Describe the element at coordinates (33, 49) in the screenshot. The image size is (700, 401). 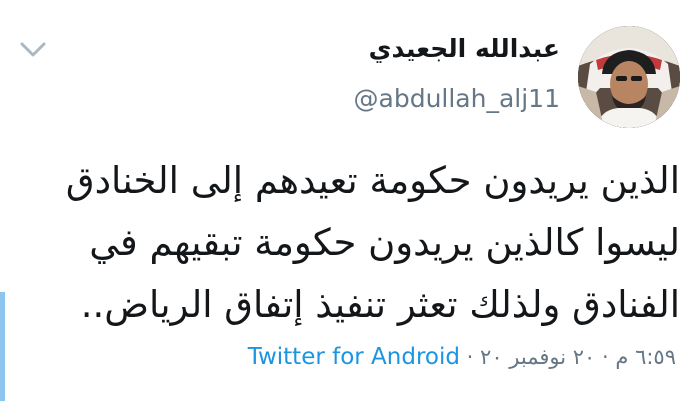
I see `chevron-down-icon` at that location.